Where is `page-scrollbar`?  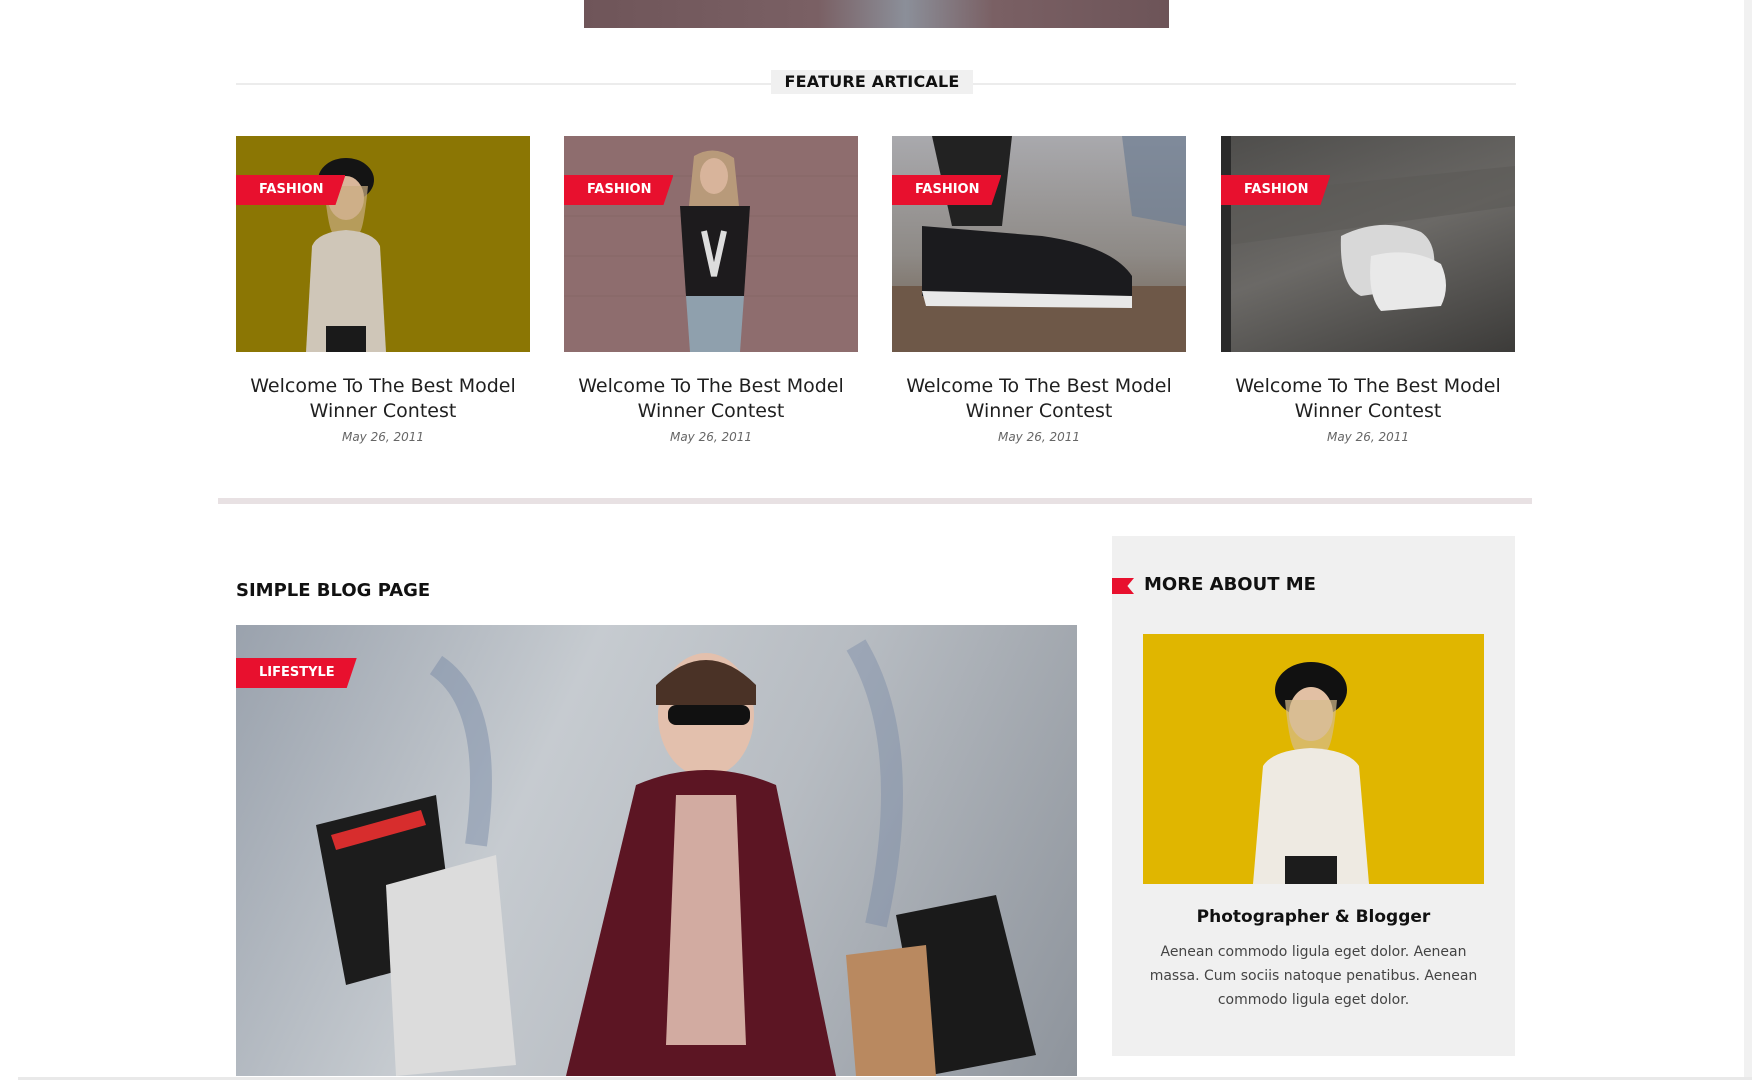
page-scrollbar is located at coordinates (1748, 540).